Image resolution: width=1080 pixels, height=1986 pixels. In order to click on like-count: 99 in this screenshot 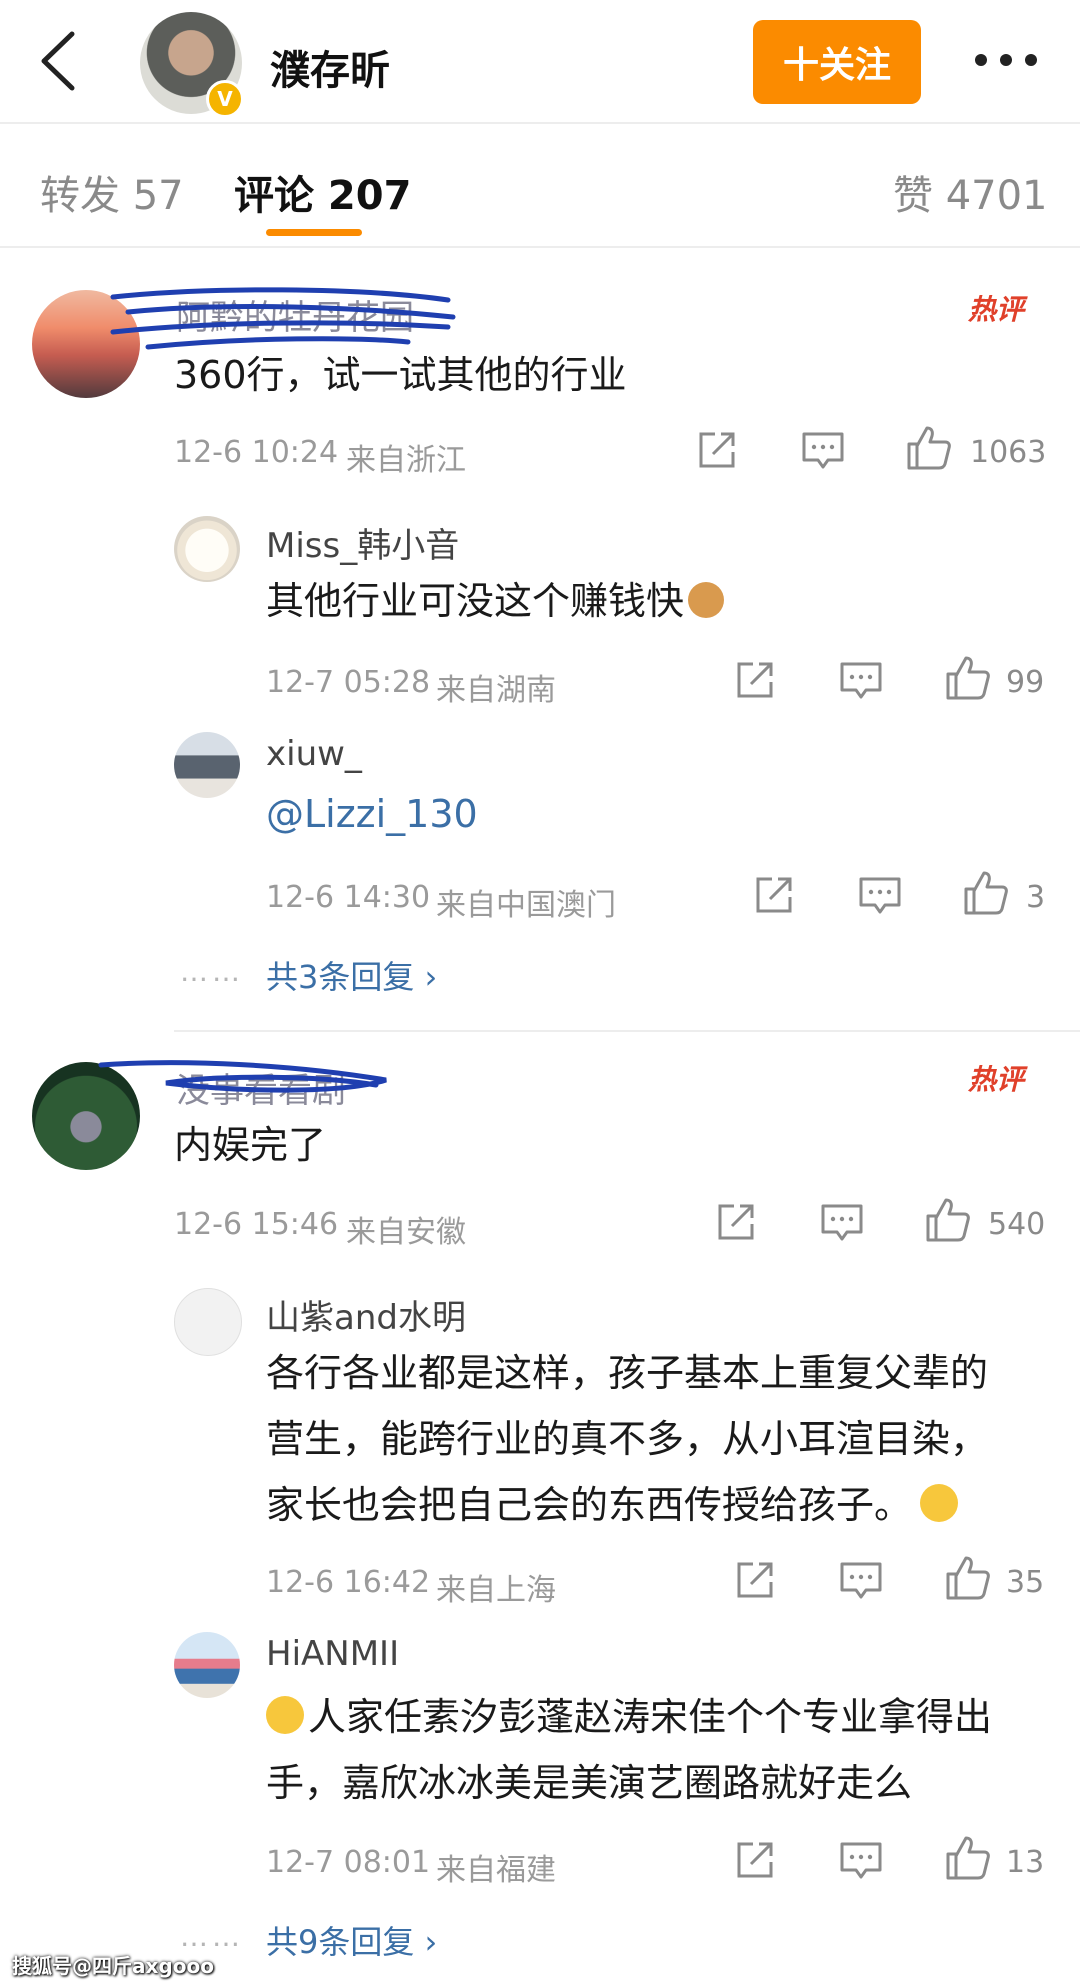, I will do `click(1025, 682)`.